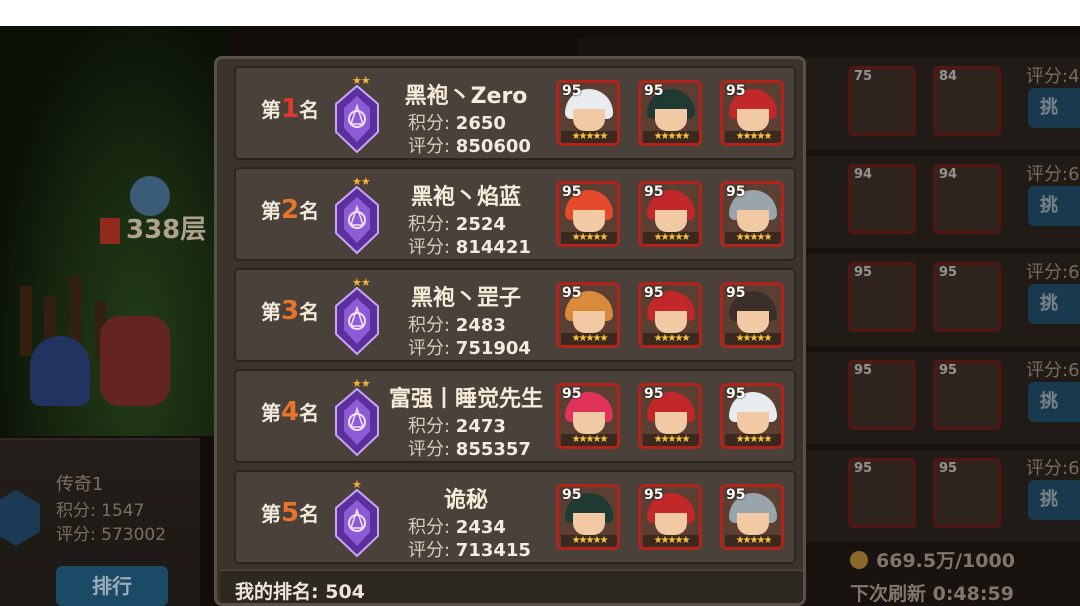 The height and width of the screenshot is (606, 1080). Describe the element at coordinates (511, 586) in the screenshot. I see `my-rank-footer: 我的排名: 504` at that location.